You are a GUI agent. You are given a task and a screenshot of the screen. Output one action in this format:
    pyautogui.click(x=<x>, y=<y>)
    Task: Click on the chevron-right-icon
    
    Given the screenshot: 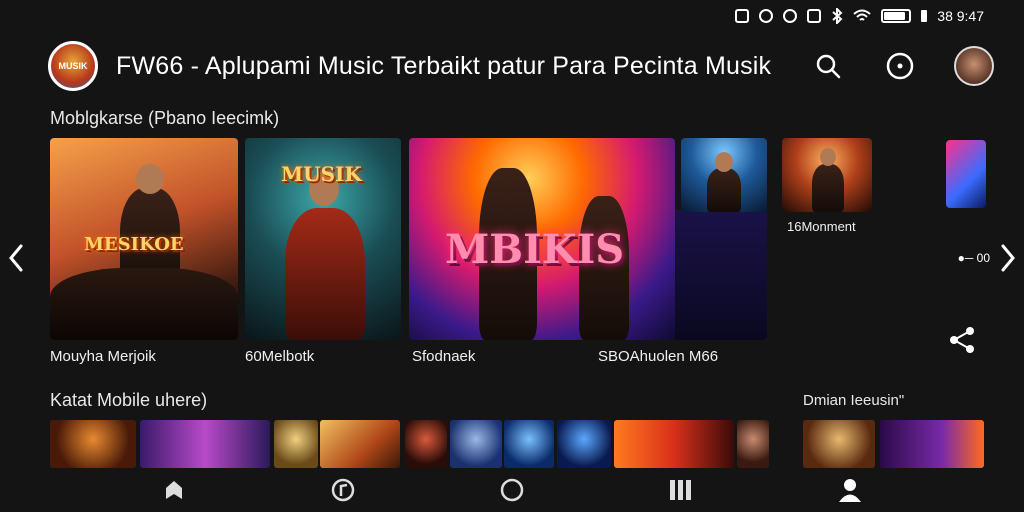 What is the action you would take?
    pyautogui.click(x=1008, y=258)
    